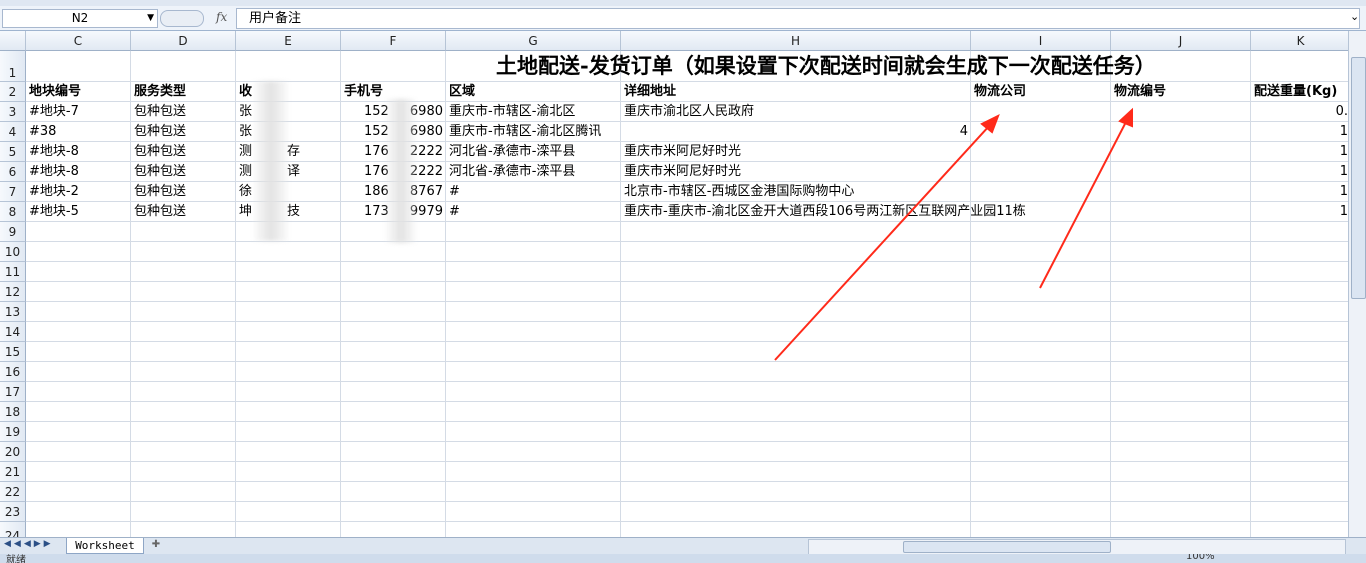 The height and width of the screenshot is (563, 1366). I want to click on column-header-f: F, so click(393, 41).